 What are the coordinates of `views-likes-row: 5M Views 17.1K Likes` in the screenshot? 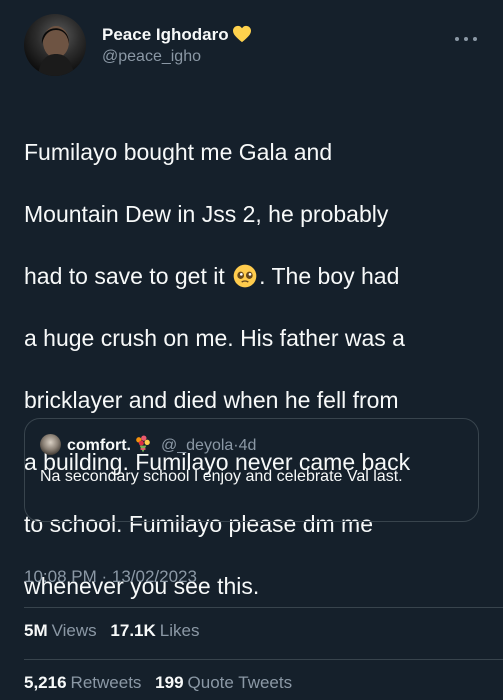 It's located at (116, 631).